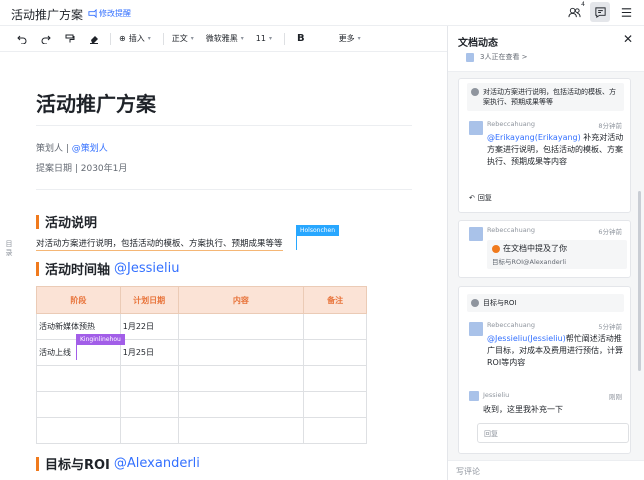 Image resolution: width=644 pixels, height=480 pixels. I want to click on top-bar: 活动推广方案 修改提醒 4, so click(322, 13).